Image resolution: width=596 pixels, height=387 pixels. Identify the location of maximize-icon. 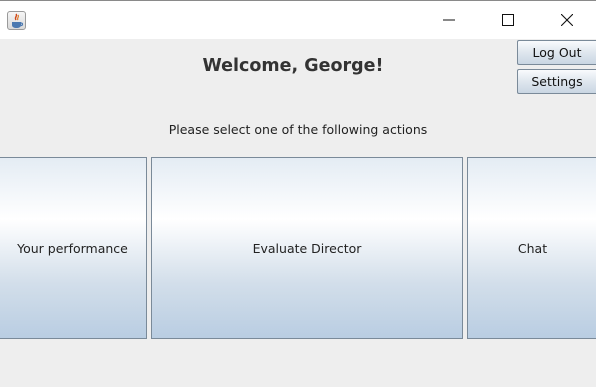
(508, 20).